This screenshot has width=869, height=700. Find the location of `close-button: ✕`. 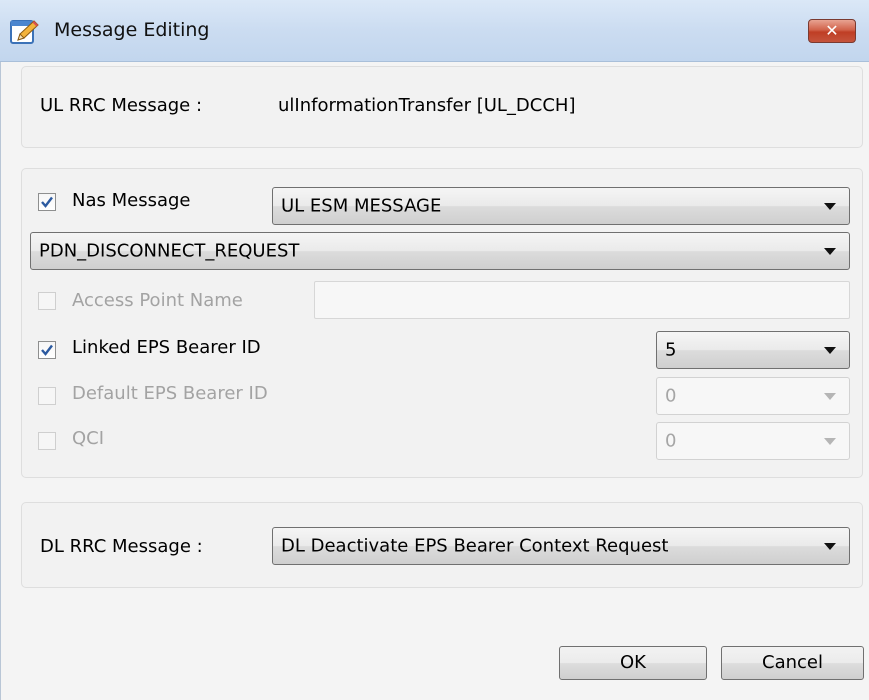

close-button: ✕ is located at coordinates (832, 31).